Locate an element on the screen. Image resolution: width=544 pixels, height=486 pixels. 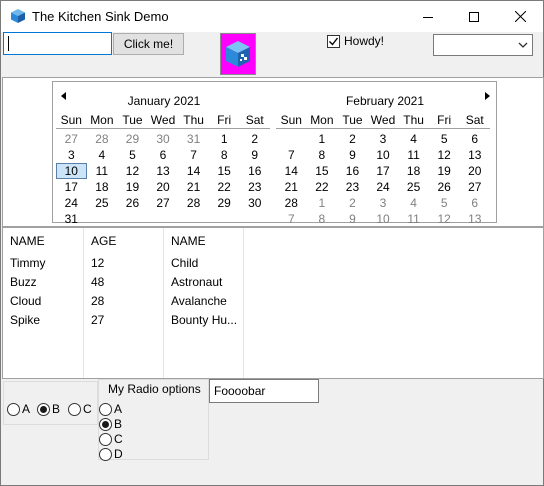
radio-option-b: B is located at coordinates (48, 409).